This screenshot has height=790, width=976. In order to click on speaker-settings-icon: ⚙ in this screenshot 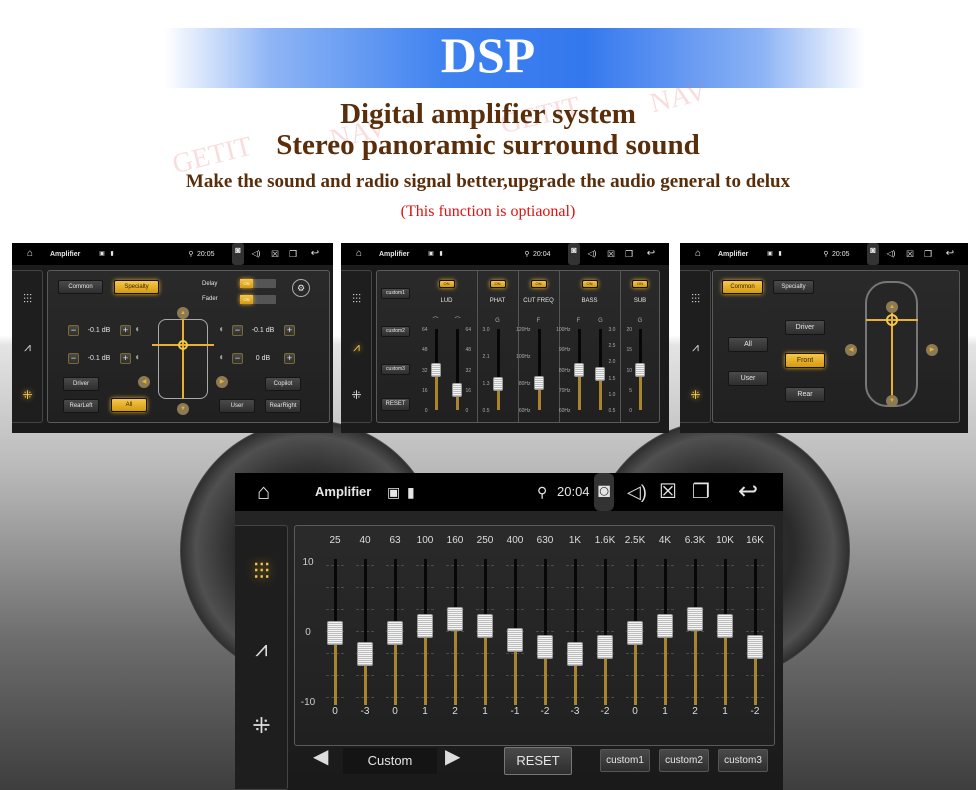, I will do `click(301, 288)`.